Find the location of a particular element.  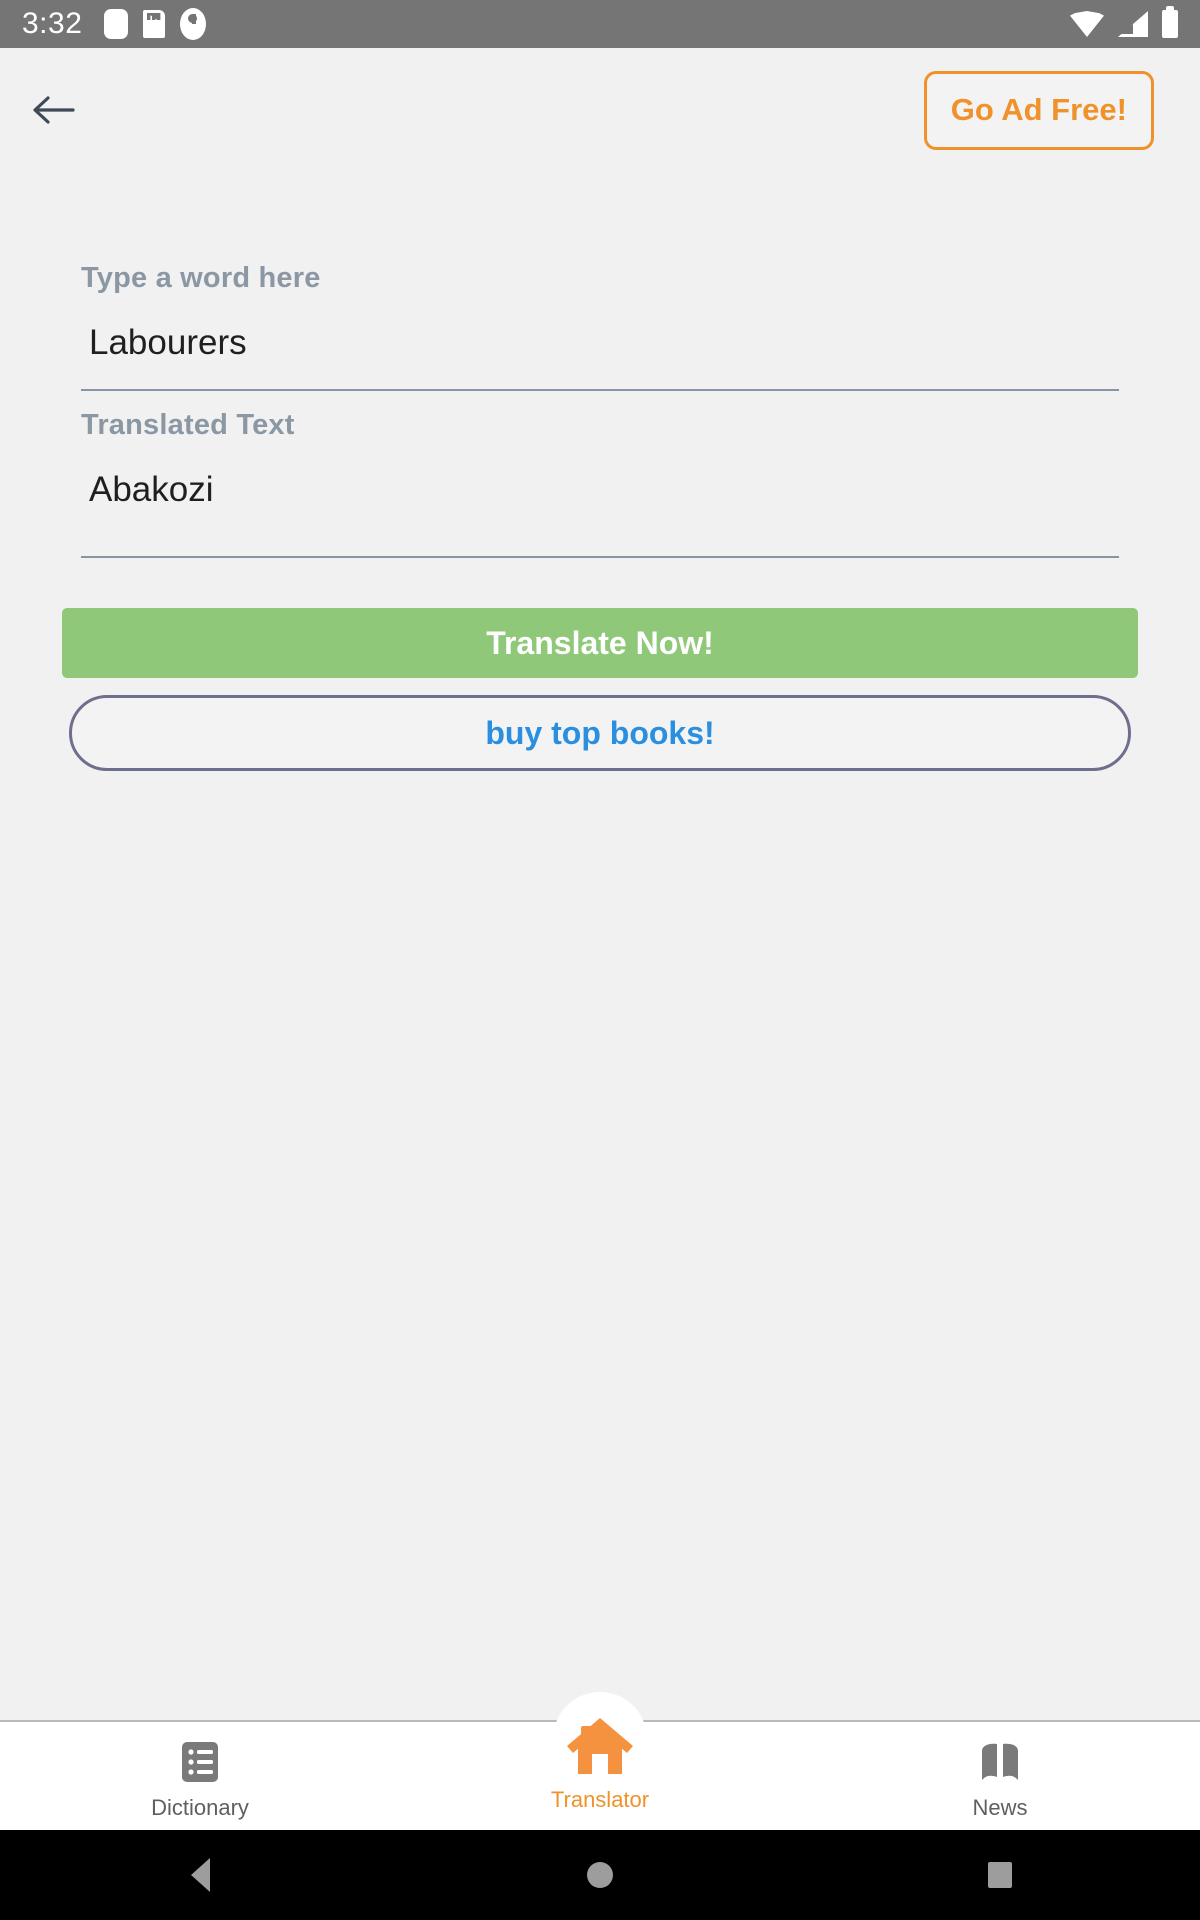

list-icon is located at coordinates (200, 1762).